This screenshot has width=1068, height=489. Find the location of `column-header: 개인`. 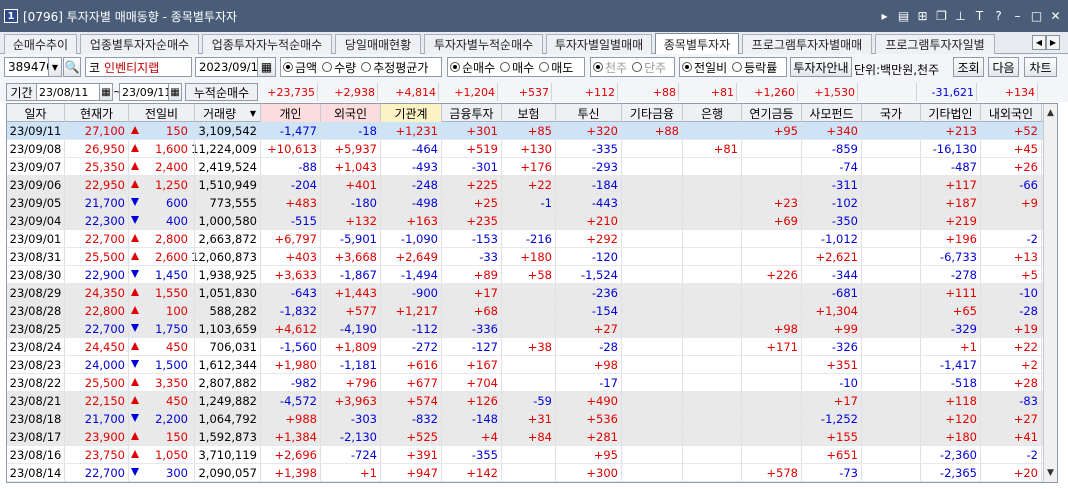

column-header: 개인 is located at coordinates (291, 113).